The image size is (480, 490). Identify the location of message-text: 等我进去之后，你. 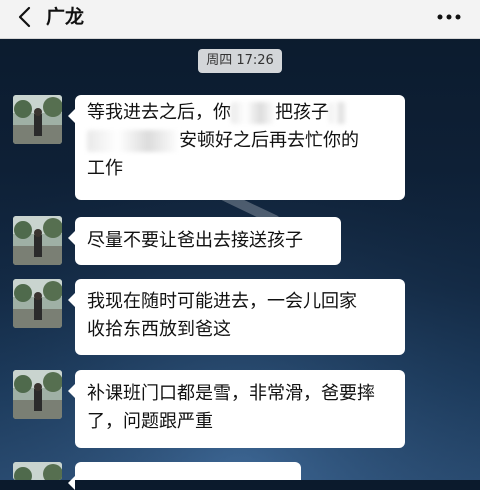
(159, 112).